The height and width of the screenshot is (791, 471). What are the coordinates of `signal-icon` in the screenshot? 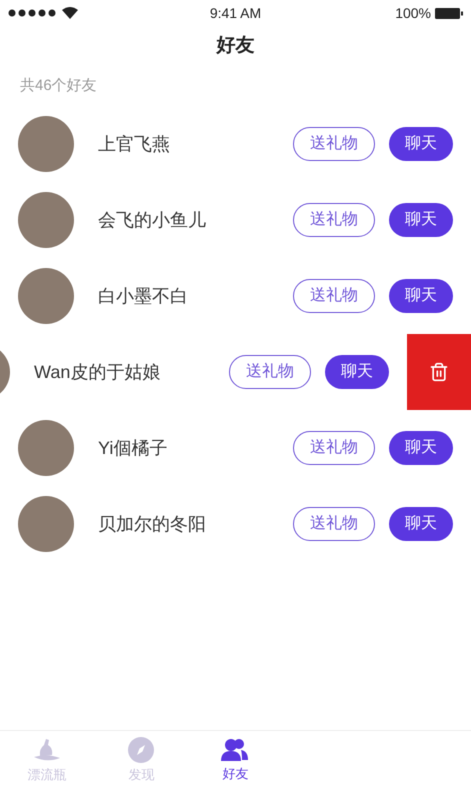 It's located at (32, 13).